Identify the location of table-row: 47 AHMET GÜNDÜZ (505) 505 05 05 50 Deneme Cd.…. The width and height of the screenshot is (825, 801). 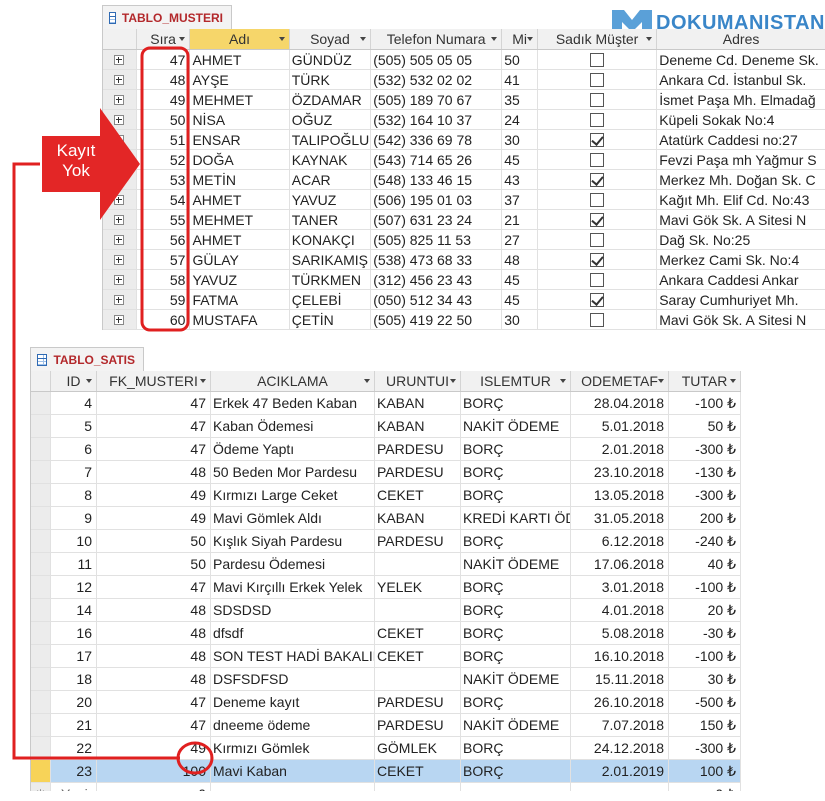
(464, 60).